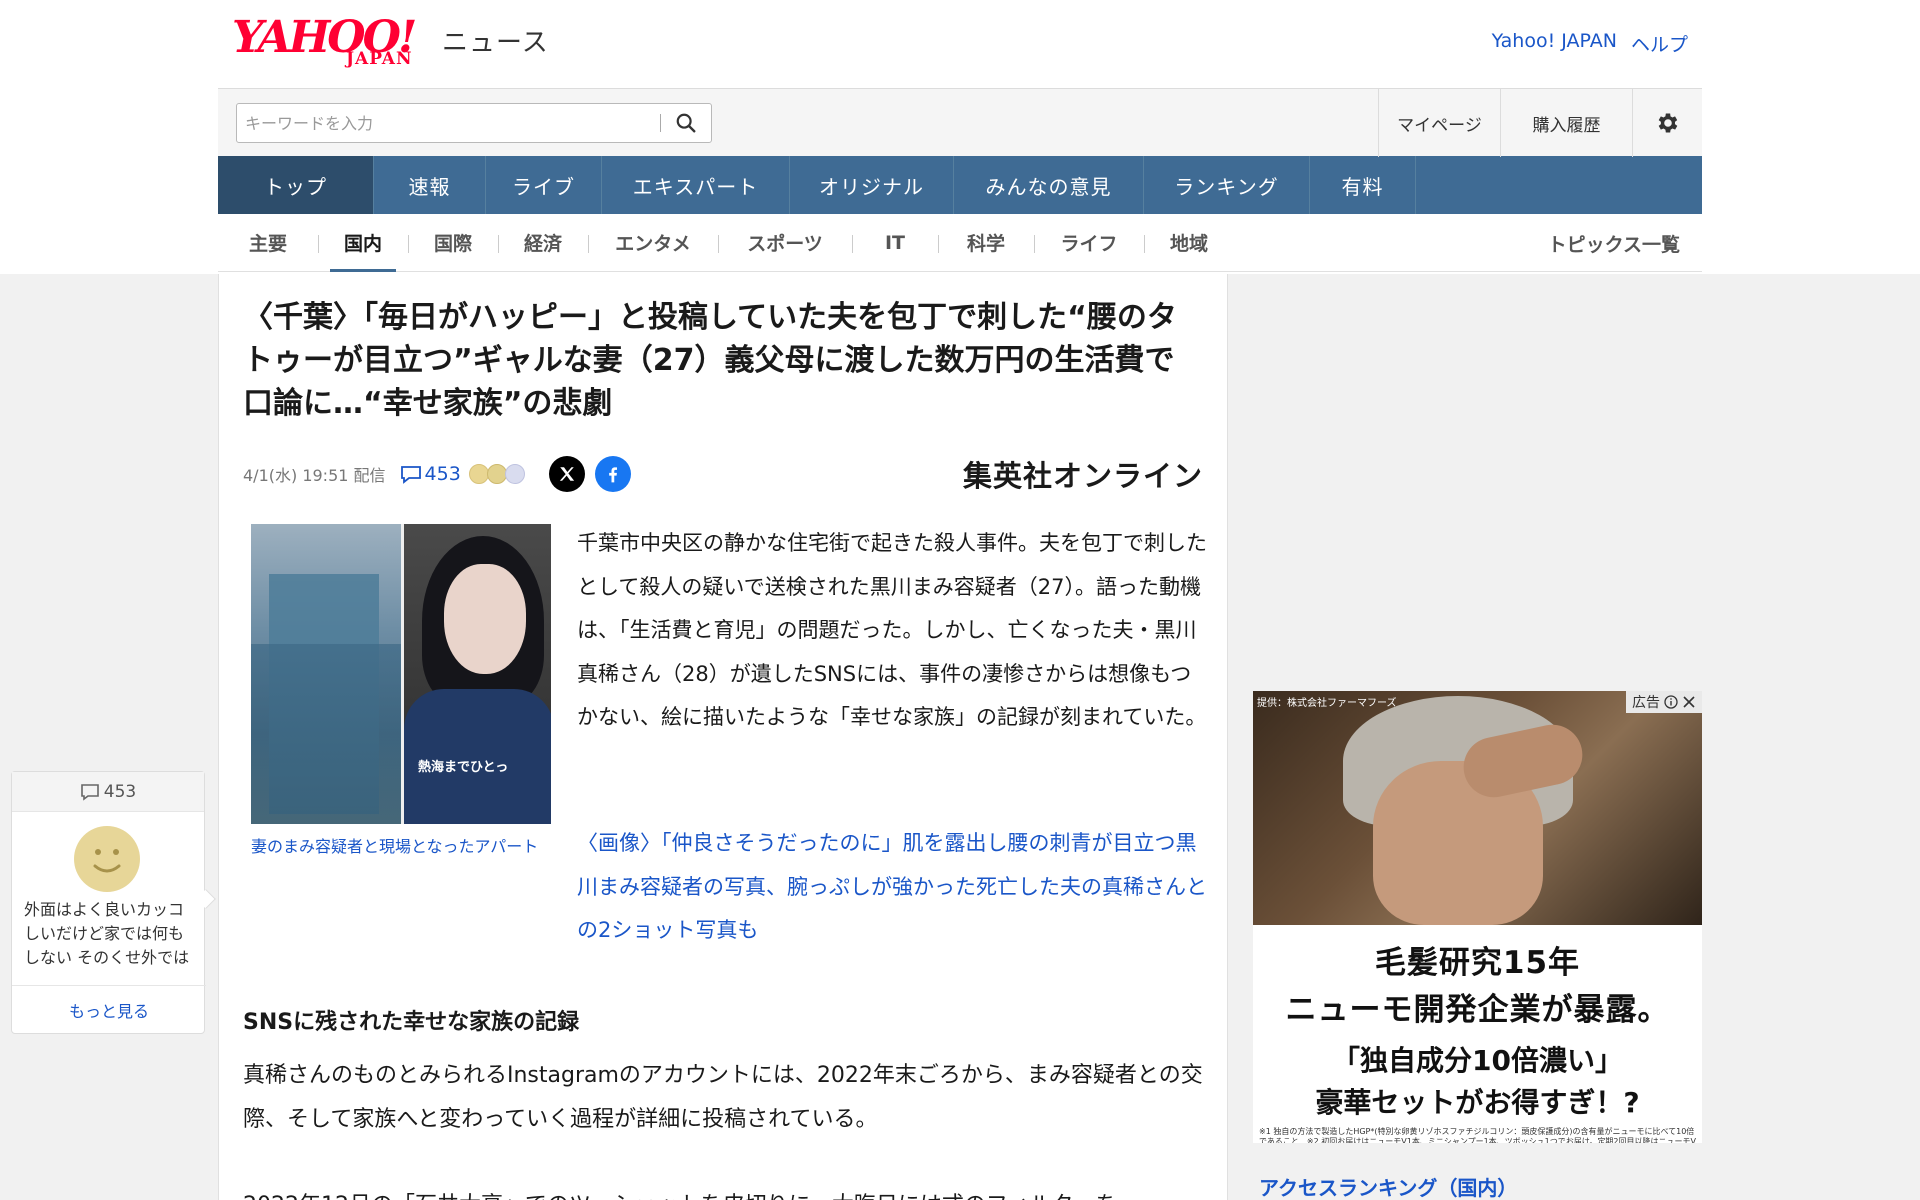 The width and height of the screenshot is (1920, 1200). I want to click on main-nav-item-0: トップ, so click(296, 185).